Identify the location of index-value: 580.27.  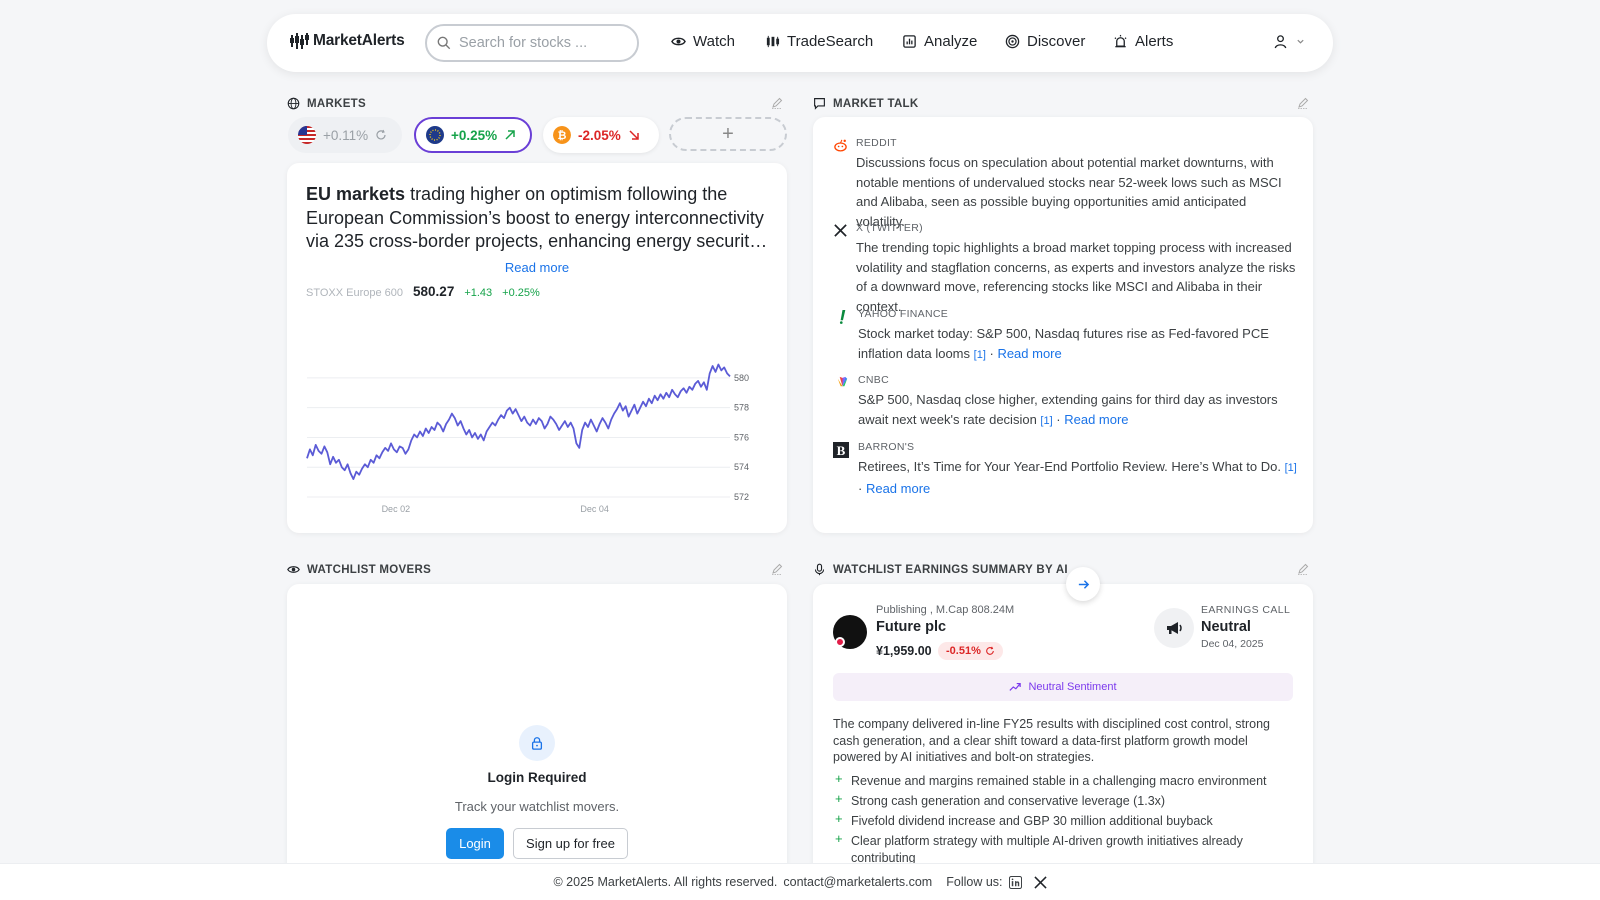
(434, 291).